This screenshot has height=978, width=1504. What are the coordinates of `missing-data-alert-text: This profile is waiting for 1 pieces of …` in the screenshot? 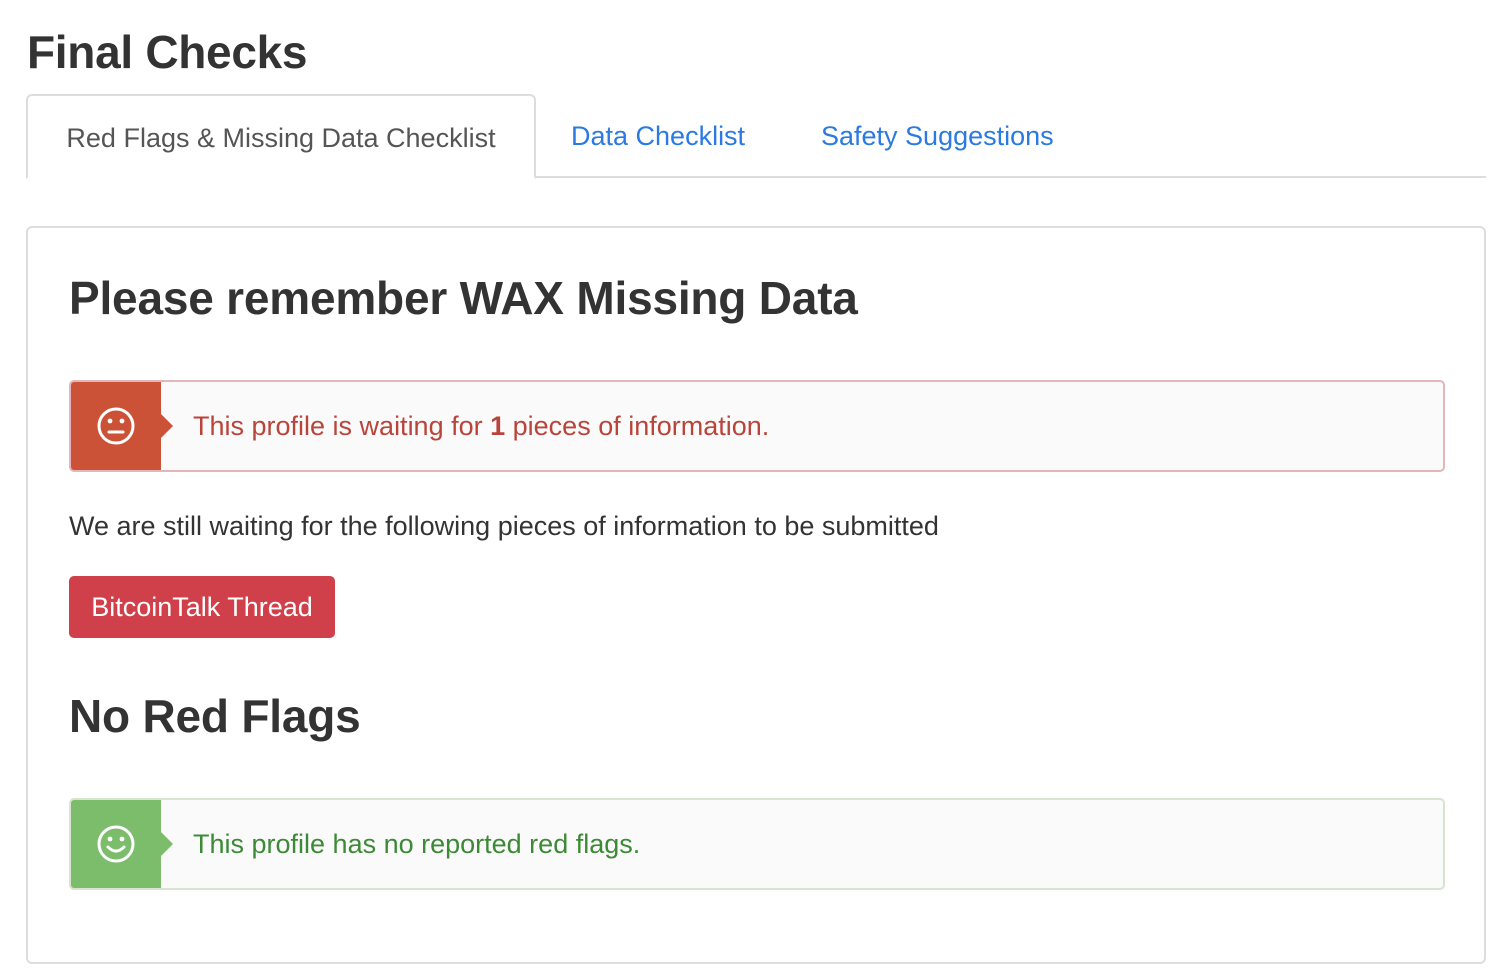 It's located at (481, 426).